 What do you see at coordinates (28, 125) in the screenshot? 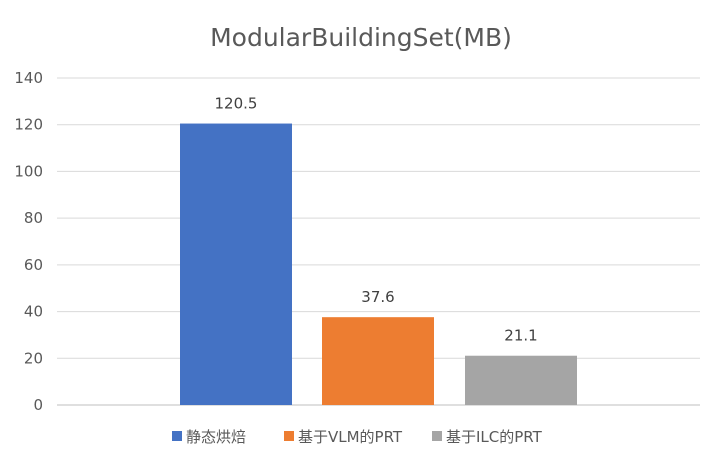
I see `y-tick-label: 120` at bounding box center [28, 125].